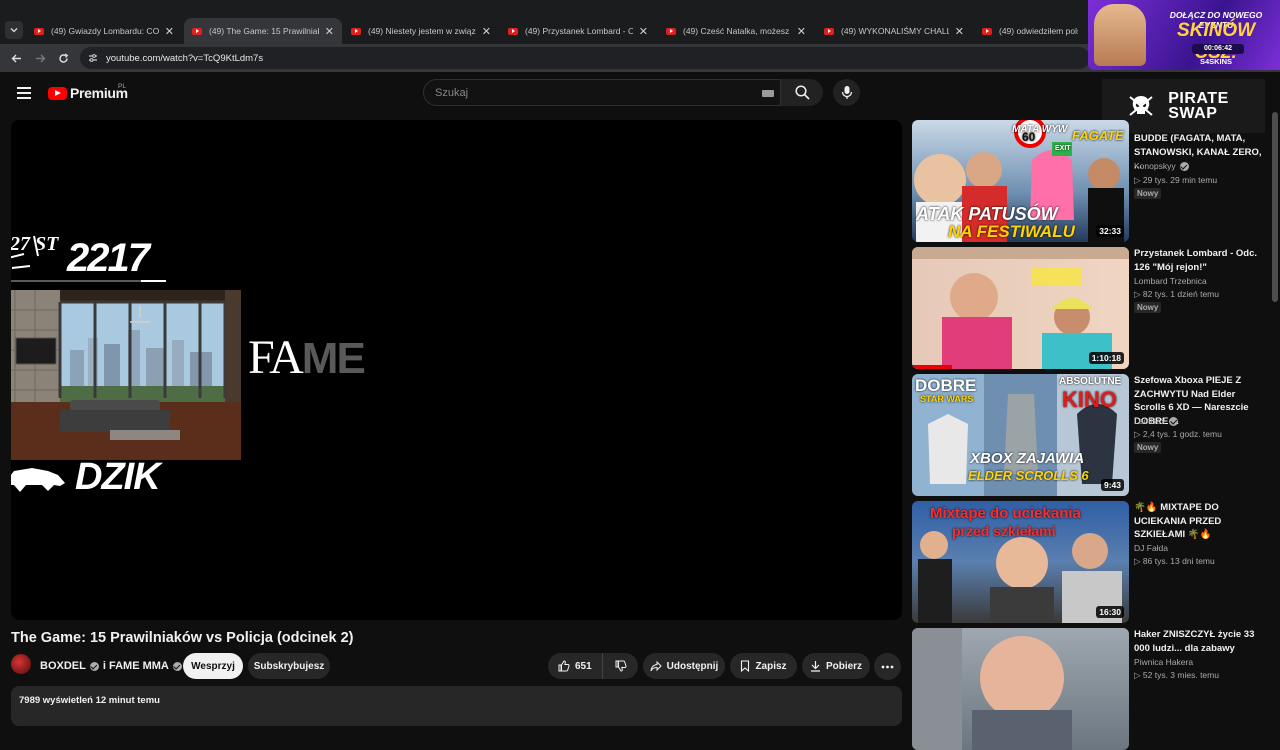 Image resolution: width=1280 pixels, height=750 pixels. Describe the element at coordinates (88, 93) in the screenshot. I see `youtube-premium-logo: Premium` at that location.